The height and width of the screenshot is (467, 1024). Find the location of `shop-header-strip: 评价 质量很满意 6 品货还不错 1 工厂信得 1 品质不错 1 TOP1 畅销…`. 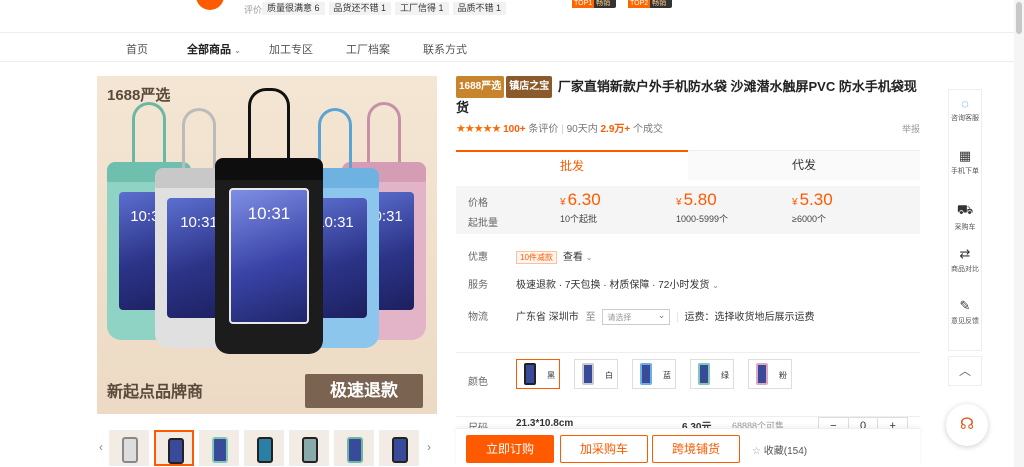

shop-header-strip: 评价 质量很满意 6 品货还不错 1 工厂信得 1 品质不错 1 TOP1 畅销… is located at coordinates (512, 9).